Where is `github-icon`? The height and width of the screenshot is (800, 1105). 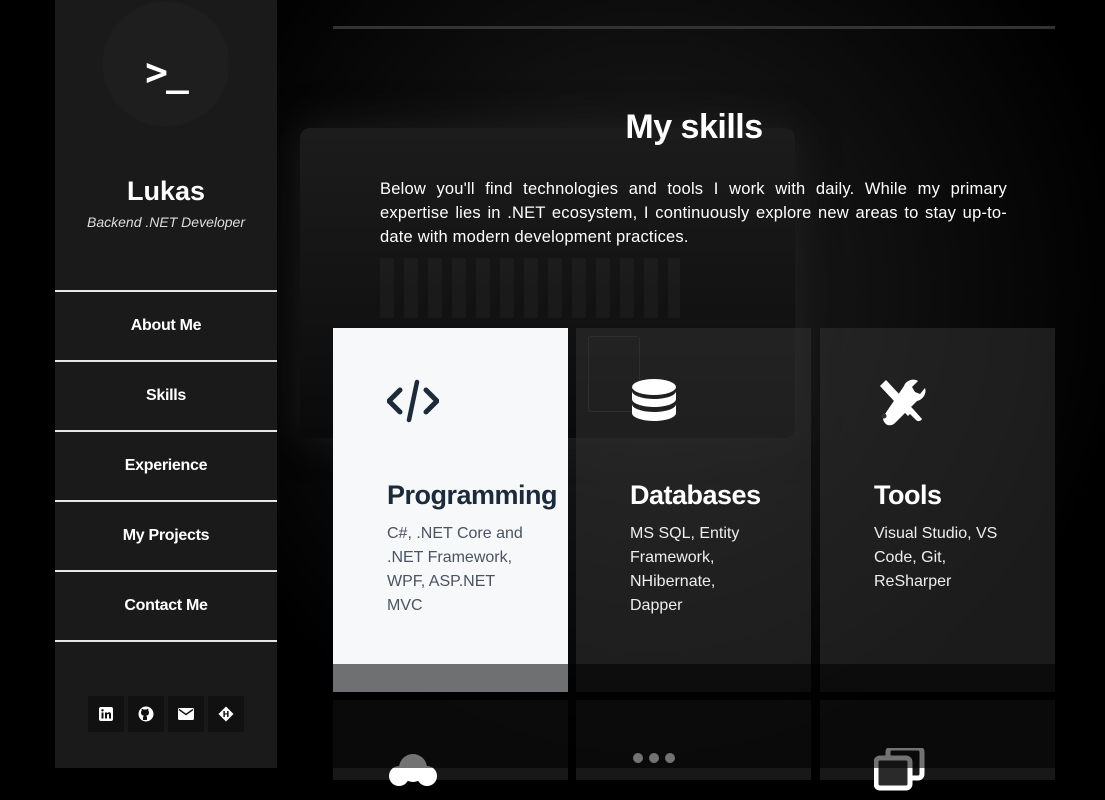 github-icon is located at coordinates (146, 714).